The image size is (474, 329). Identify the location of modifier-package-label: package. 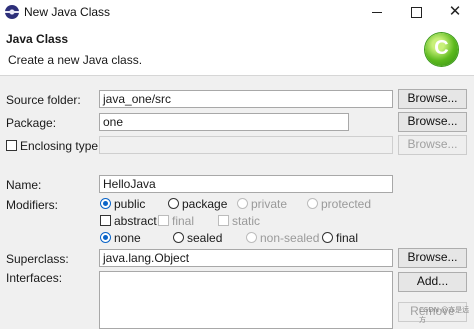
(205, 204).